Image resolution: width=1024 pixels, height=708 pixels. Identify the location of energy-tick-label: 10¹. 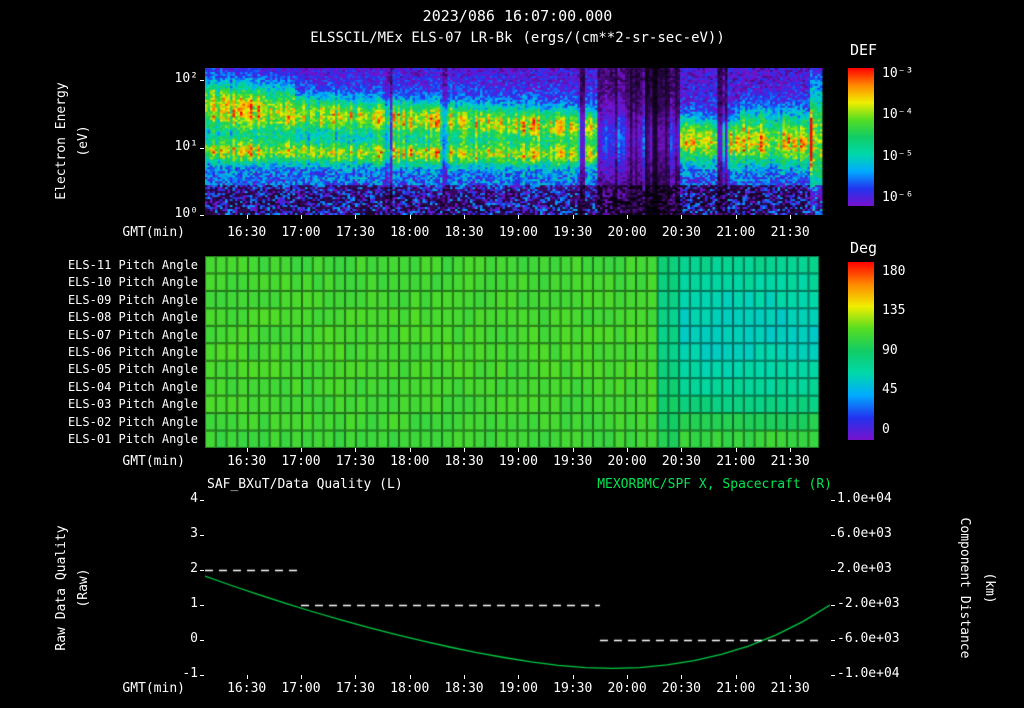
(186, 146).